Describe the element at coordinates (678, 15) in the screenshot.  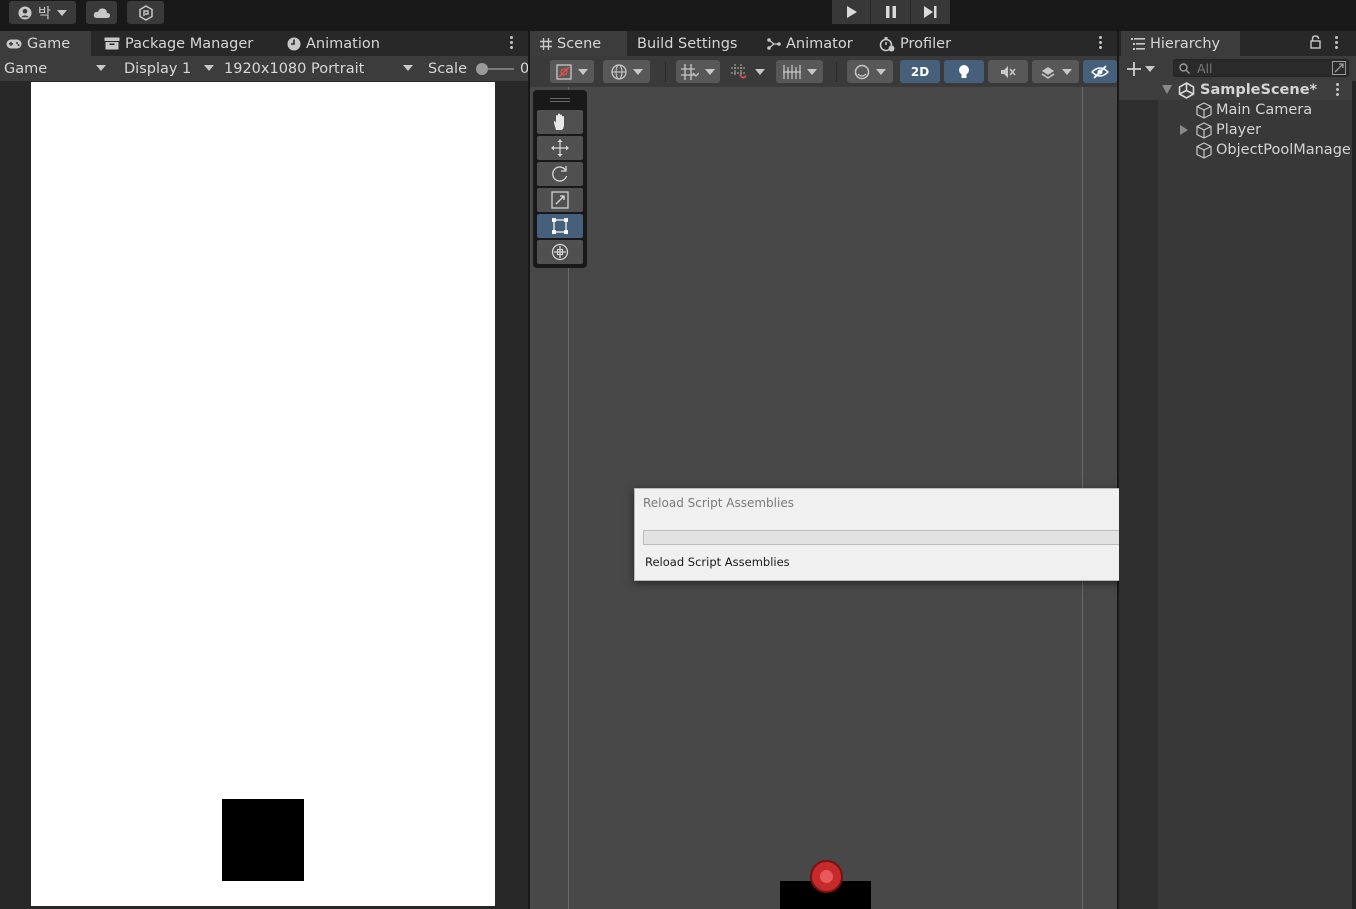
I see `main-toolbar: 박` at that location.